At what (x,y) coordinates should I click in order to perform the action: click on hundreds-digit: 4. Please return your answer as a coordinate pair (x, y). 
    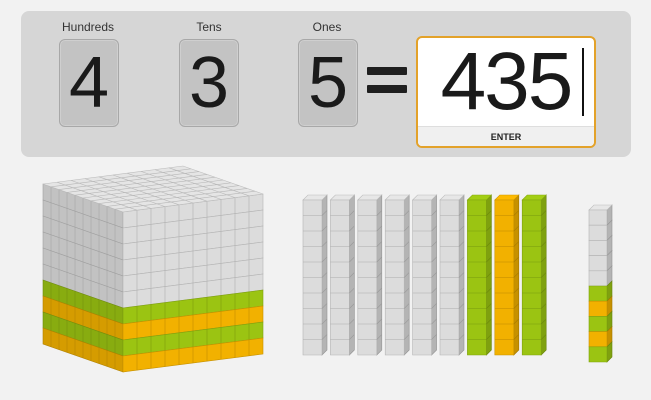
    Looking at the image, I should click on (89, 83).